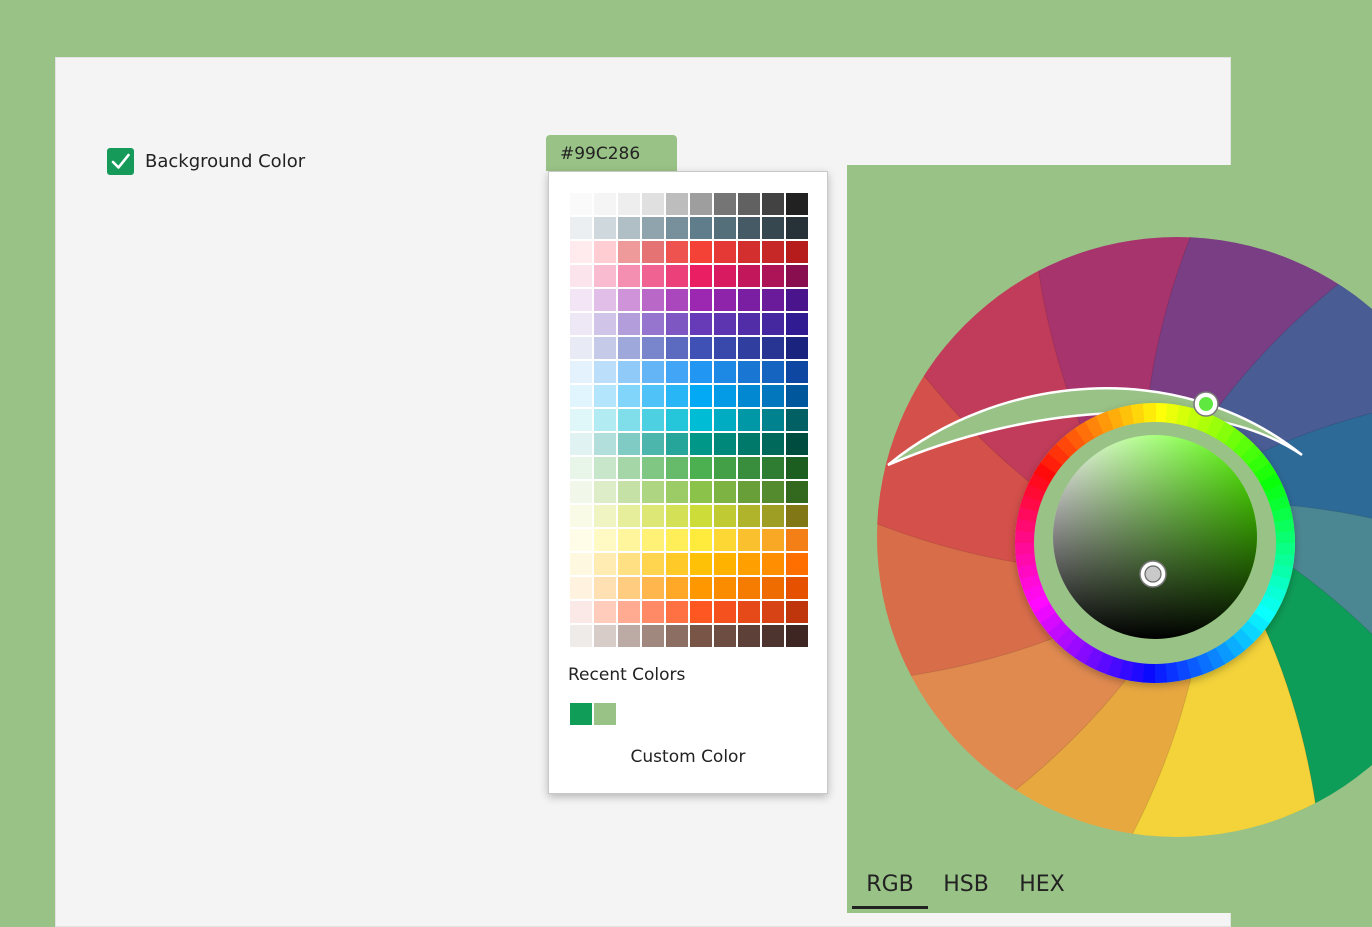 The width and height of the screenshot is (1372, 927). Describe the element at coordinates (206, 161) in the screenshot. I see `background-color-option: Background Color` at that location.